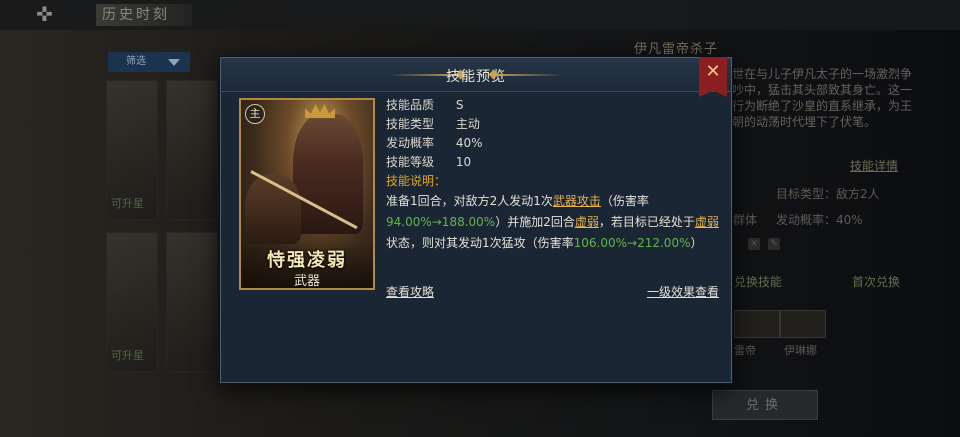  I want to click on stat-type: 技能类型 主动, so click(434, 124).